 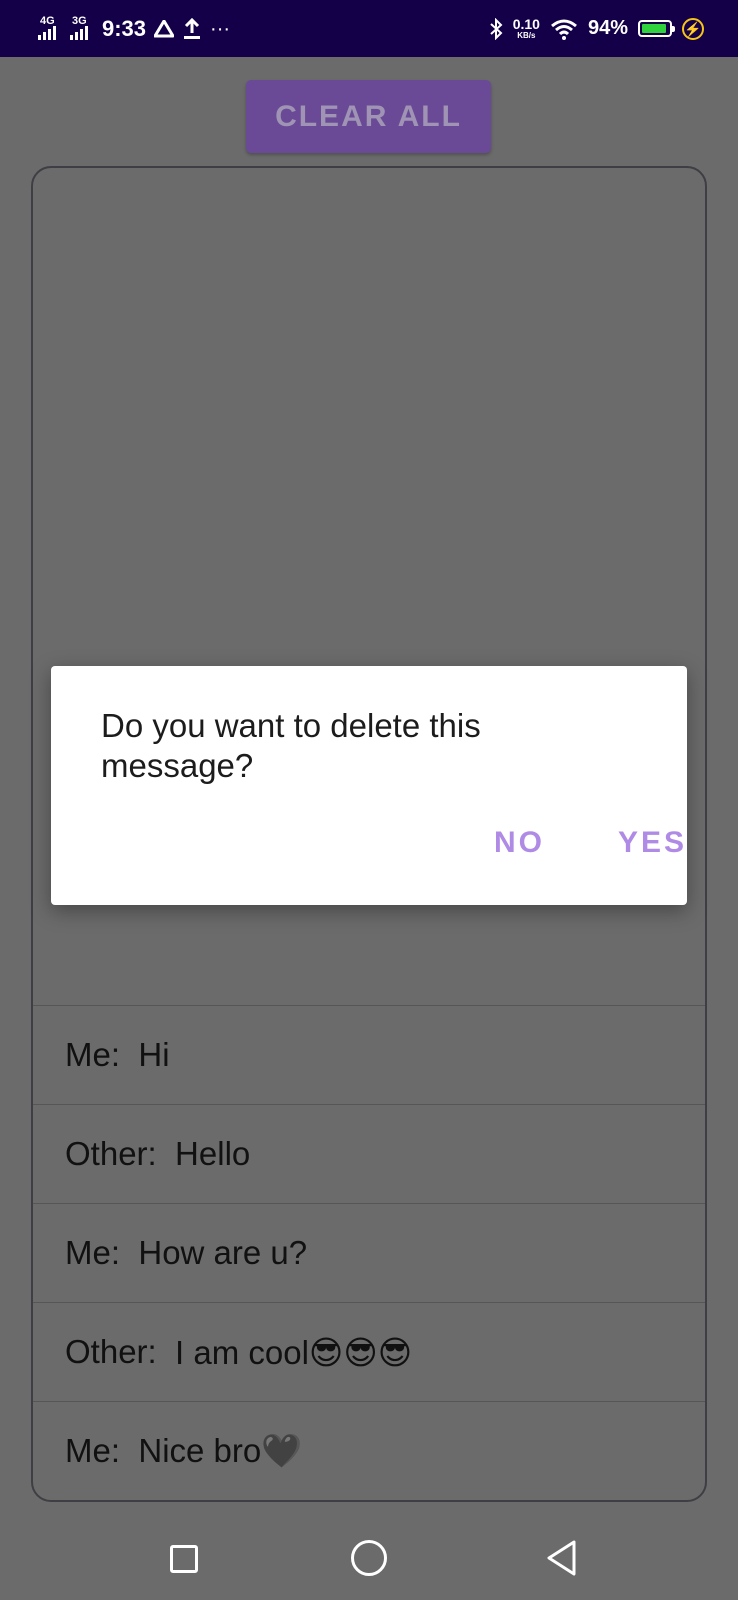 I want to click on recent-apps-icon, so click(x=184, y=1559).